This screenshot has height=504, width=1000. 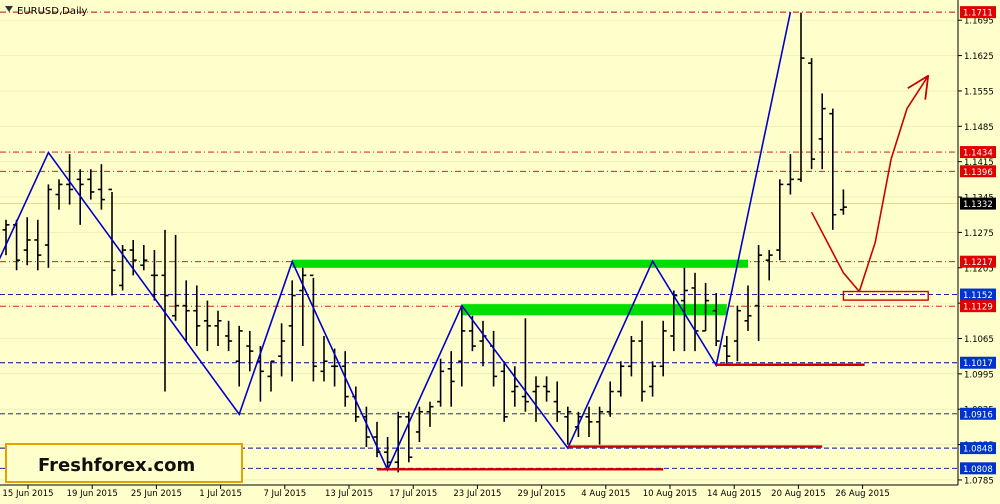 I want to click on price-tick-label: 1.1485, so click(x=979, y=128).